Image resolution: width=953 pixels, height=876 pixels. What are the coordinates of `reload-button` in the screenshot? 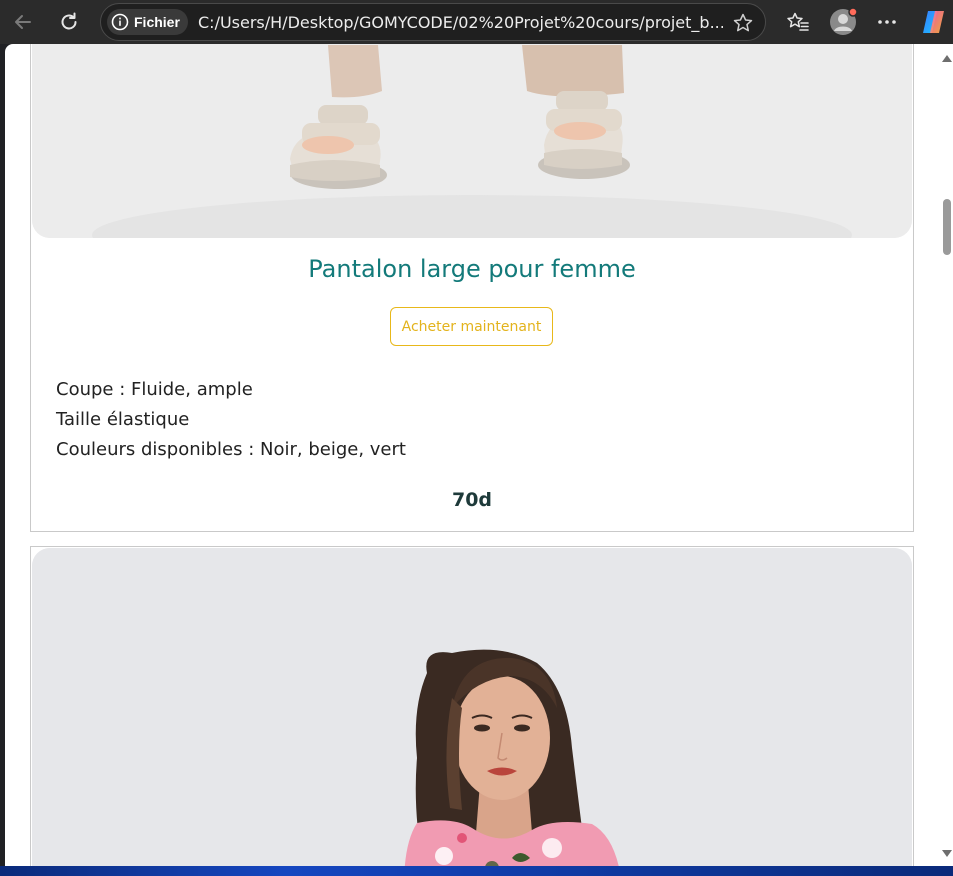 It's located at (69, 22).